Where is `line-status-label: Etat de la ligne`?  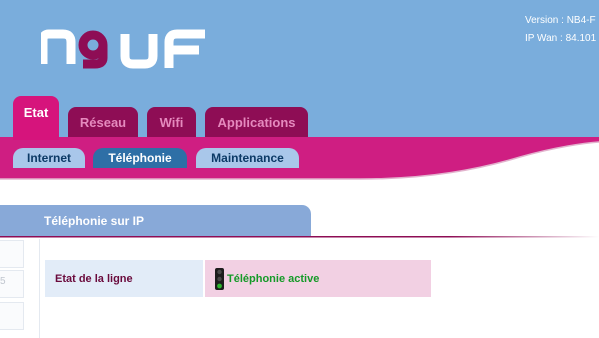
line-status-label: Etat de la ligne is located at coordinates (124, 278).